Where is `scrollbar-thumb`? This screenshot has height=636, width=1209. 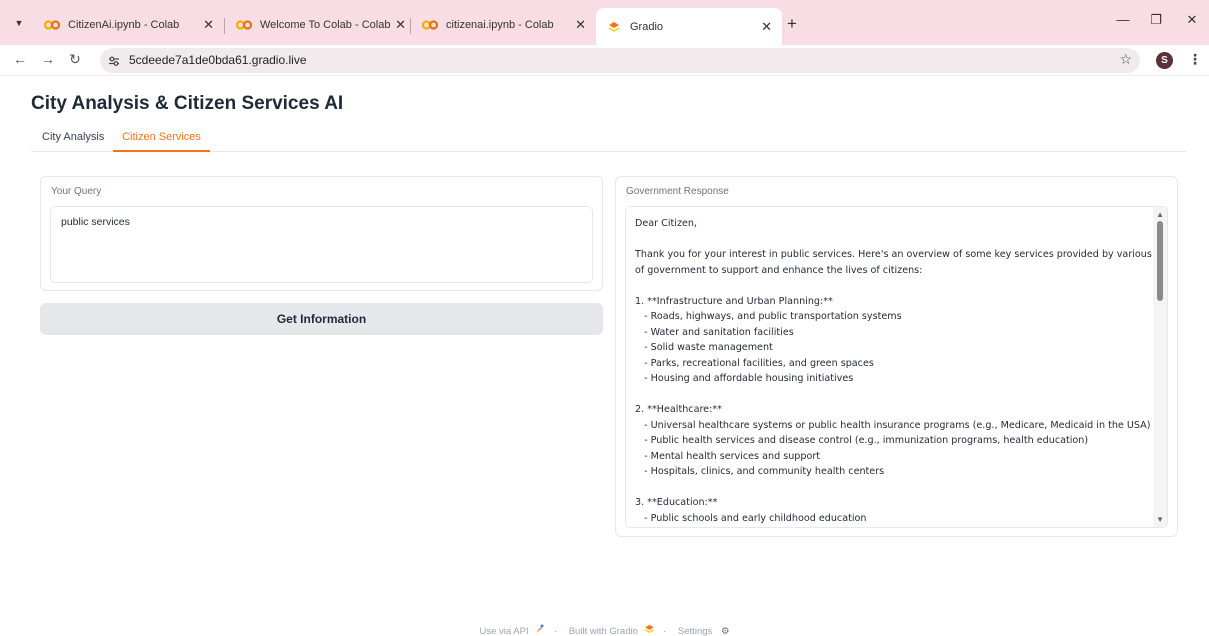
scrollbar-thumb is located at coordinates (1160, 261).